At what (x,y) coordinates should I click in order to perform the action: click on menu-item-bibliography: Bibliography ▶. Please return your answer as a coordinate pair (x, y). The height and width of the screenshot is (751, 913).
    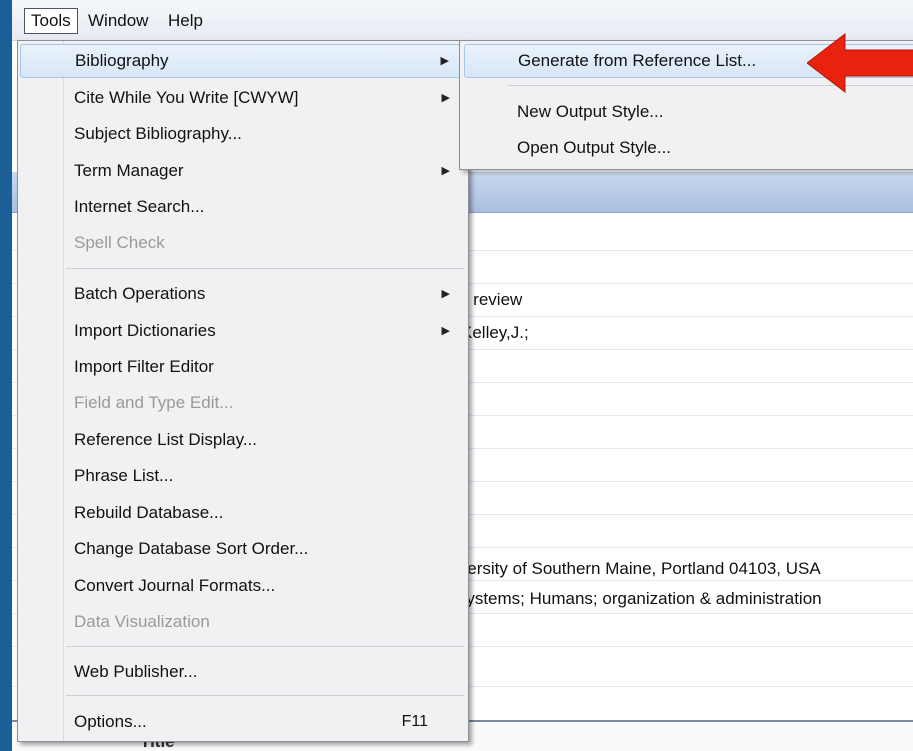
    Looking at the image, I should click on (242, 61).